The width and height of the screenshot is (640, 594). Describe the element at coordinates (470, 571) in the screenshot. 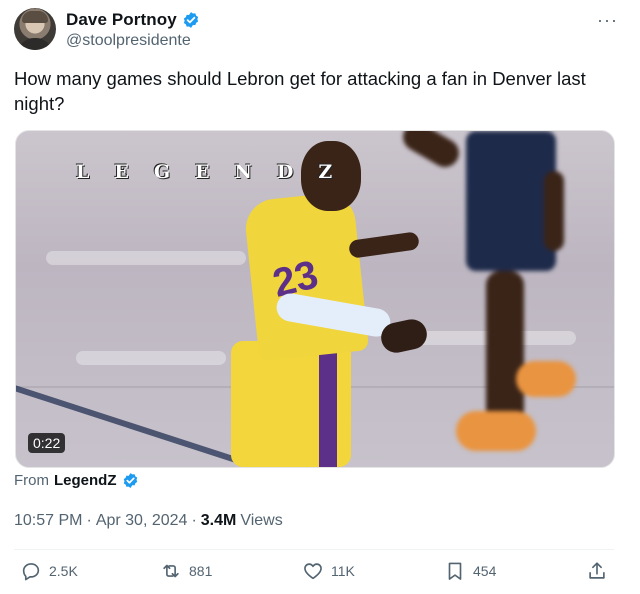

I see `bookmark-button: 454` at that location.